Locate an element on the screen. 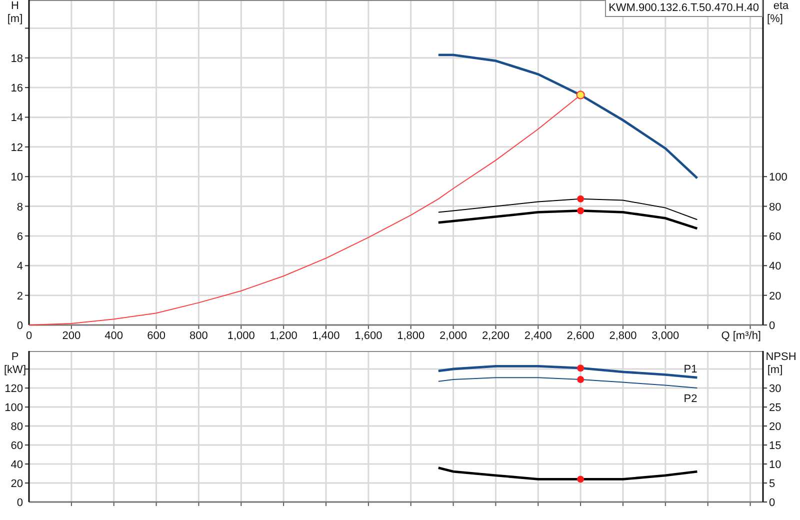 The image size is (800, 520). axis-tick-label: 2,000 is located at coordinates (454, 336).